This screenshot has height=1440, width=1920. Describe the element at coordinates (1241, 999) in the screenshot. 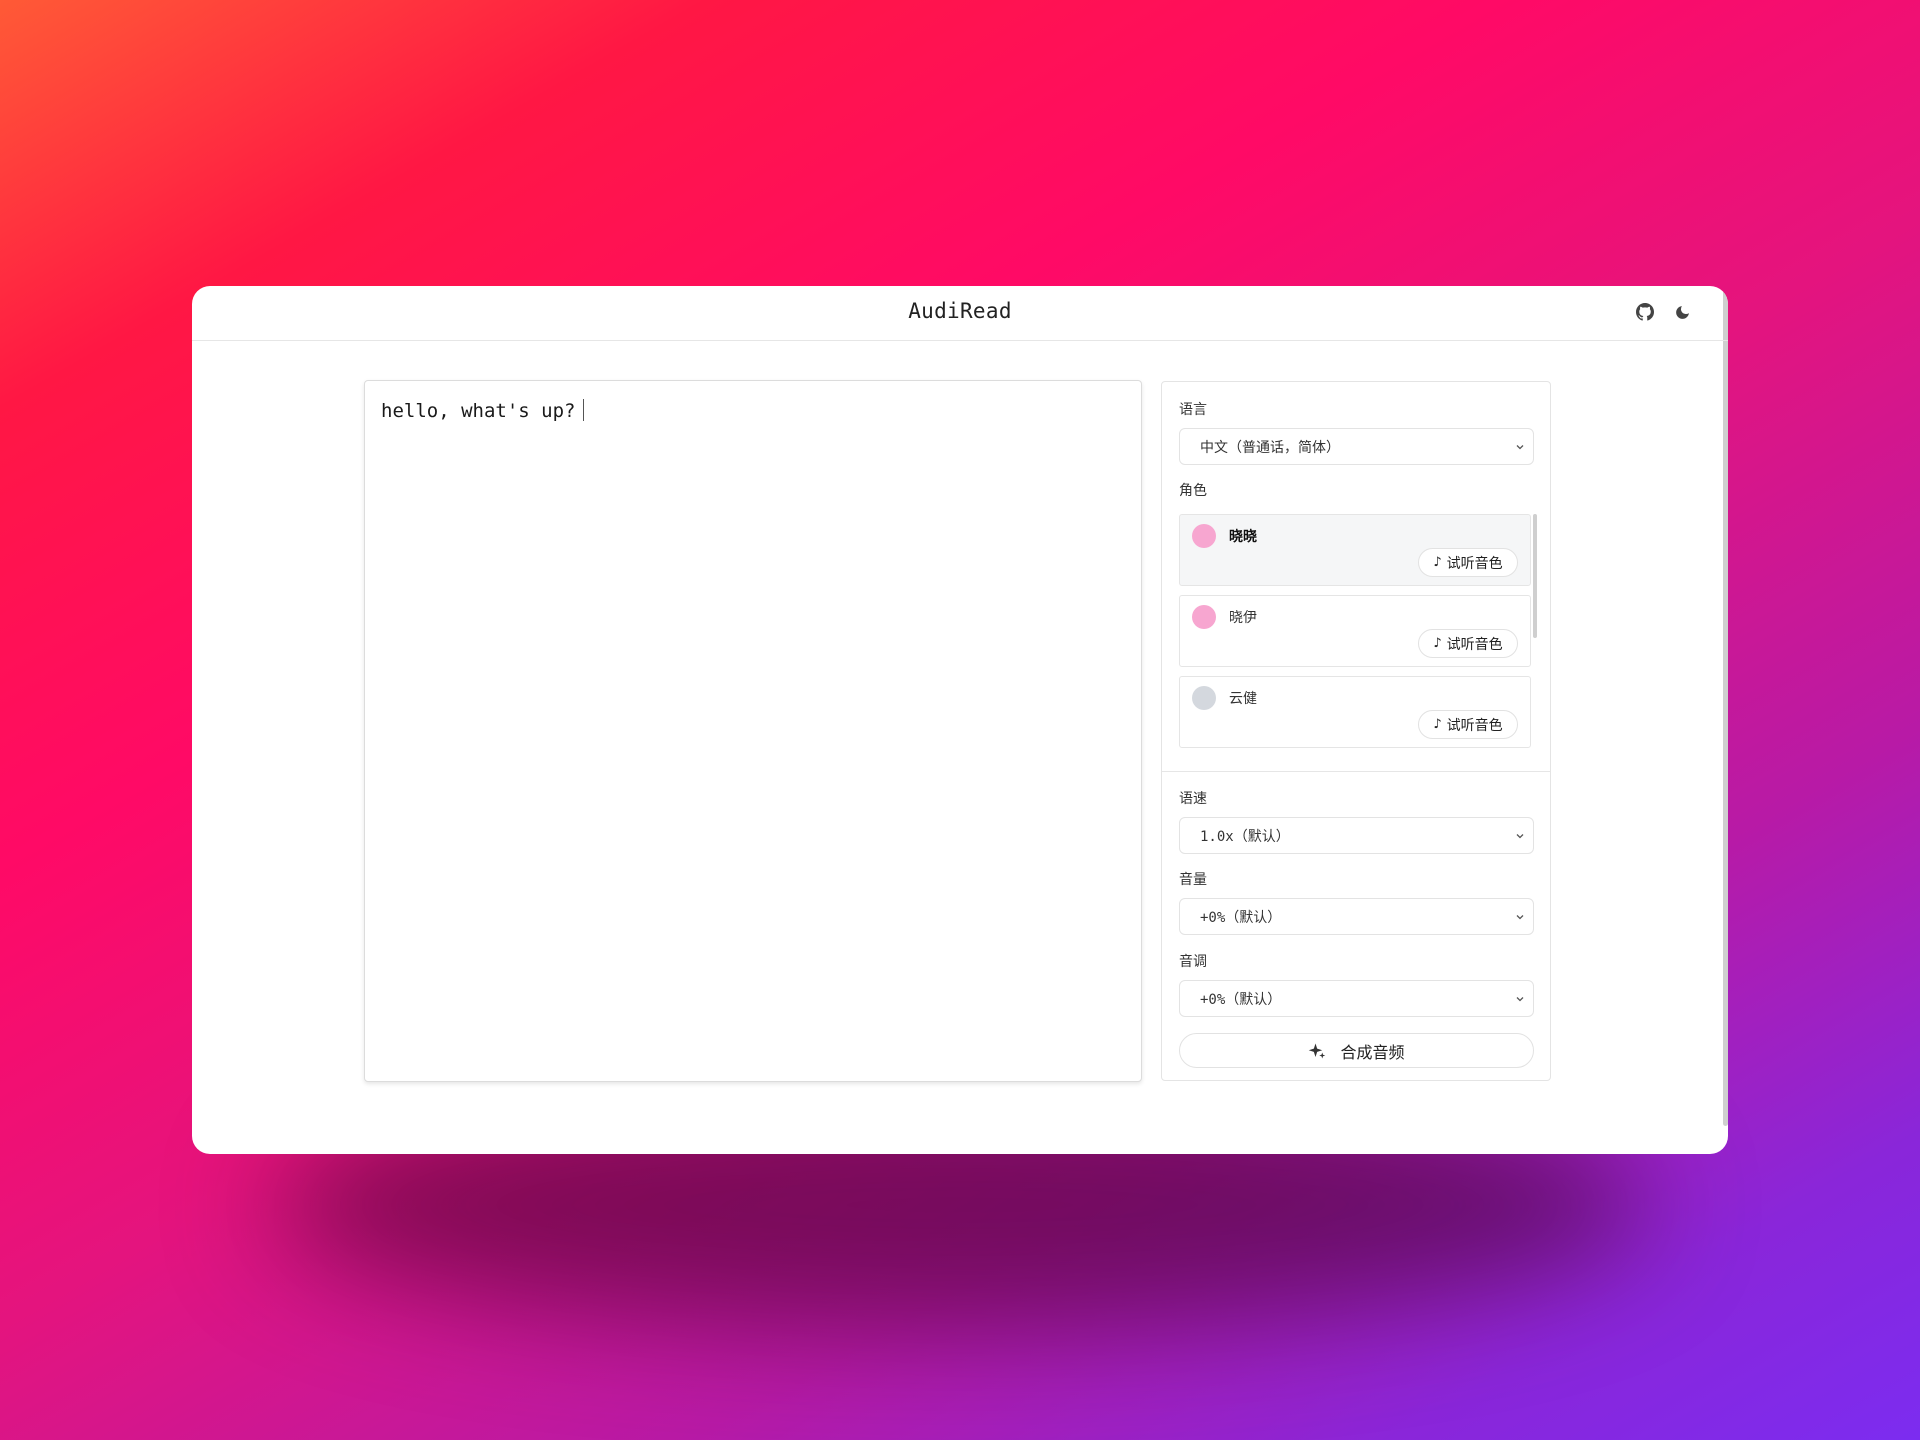

I see `pitch-value: +0%（默认）` at that location.